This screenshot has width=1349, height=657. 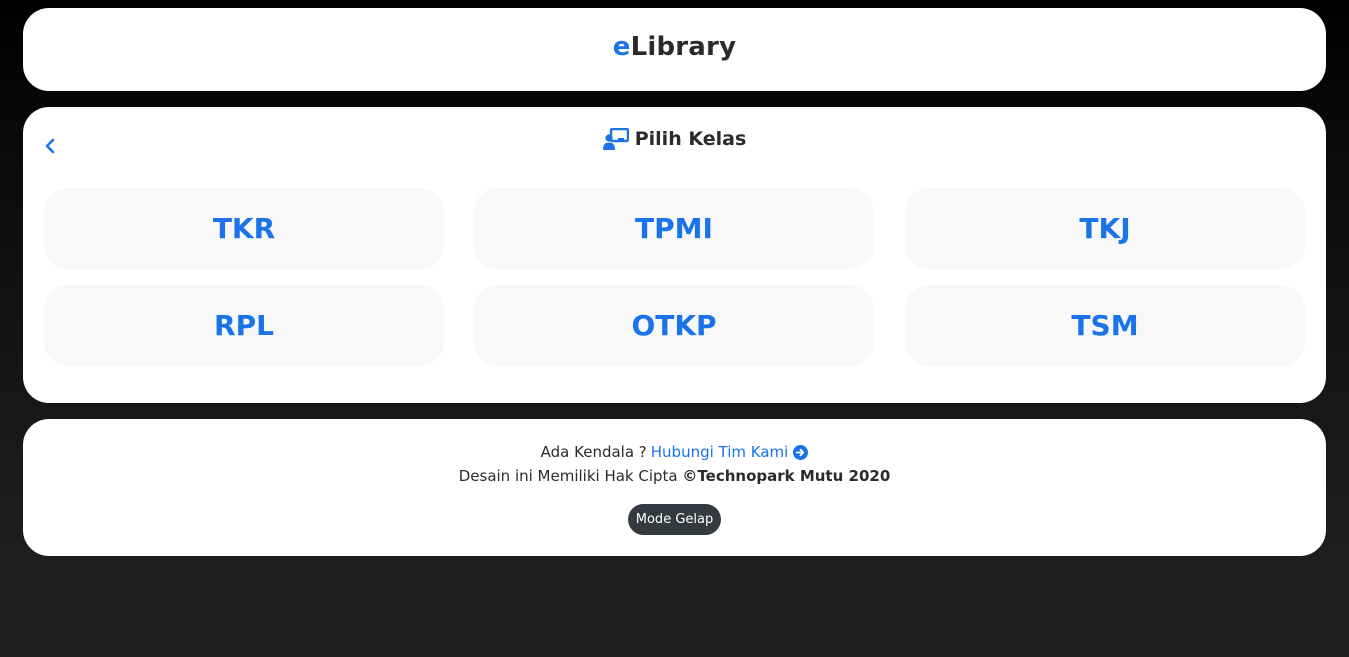 I want to click on arrow-circle-right-icon, so click(x=801, y=452).